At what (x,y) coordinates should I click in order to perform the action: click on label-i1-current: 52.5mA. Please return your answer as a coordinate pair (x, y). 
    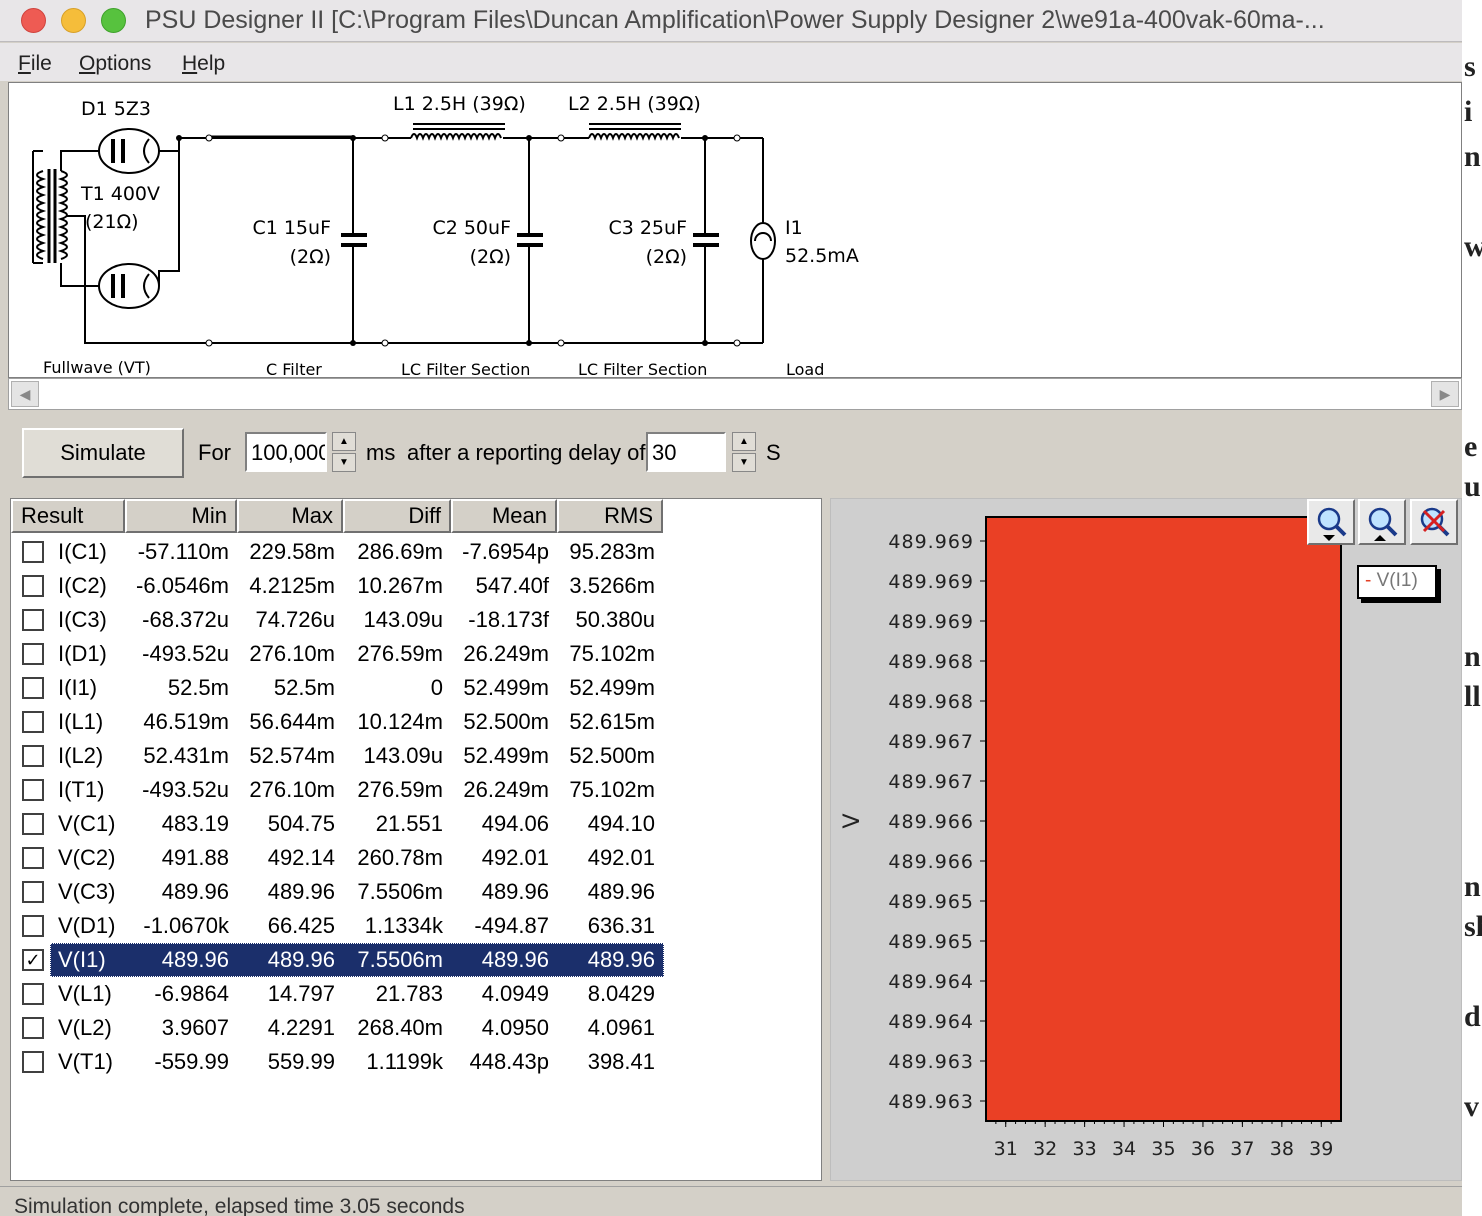
    Looking at the image, I should click on (822, 256).